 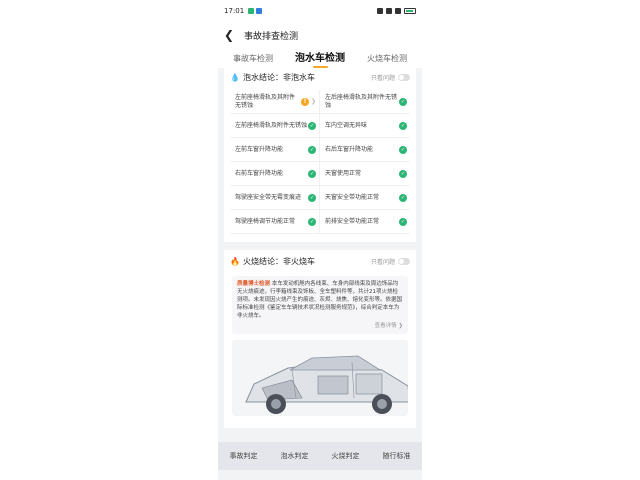 What do you see at coordinates (275, 102) in the screenshot?
I see `check-item: 左前座椅滑轨及其附件无锈蚀! ❯` at bounding box center [275, 102].